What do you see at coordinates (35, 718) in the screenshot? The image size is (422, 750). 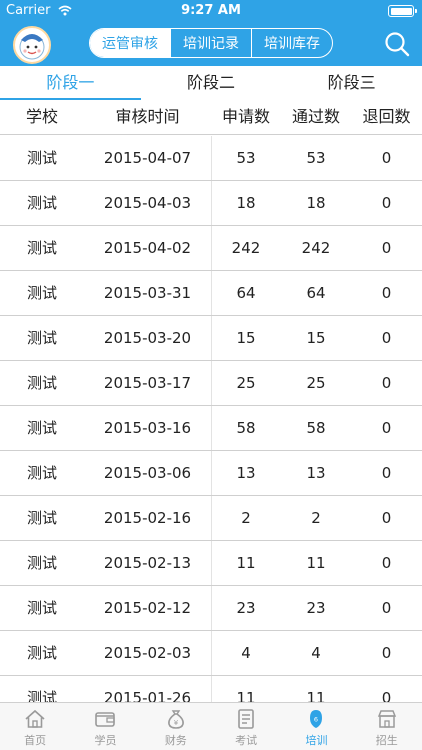 I see `home-icon` at bounding box center [35, 718].